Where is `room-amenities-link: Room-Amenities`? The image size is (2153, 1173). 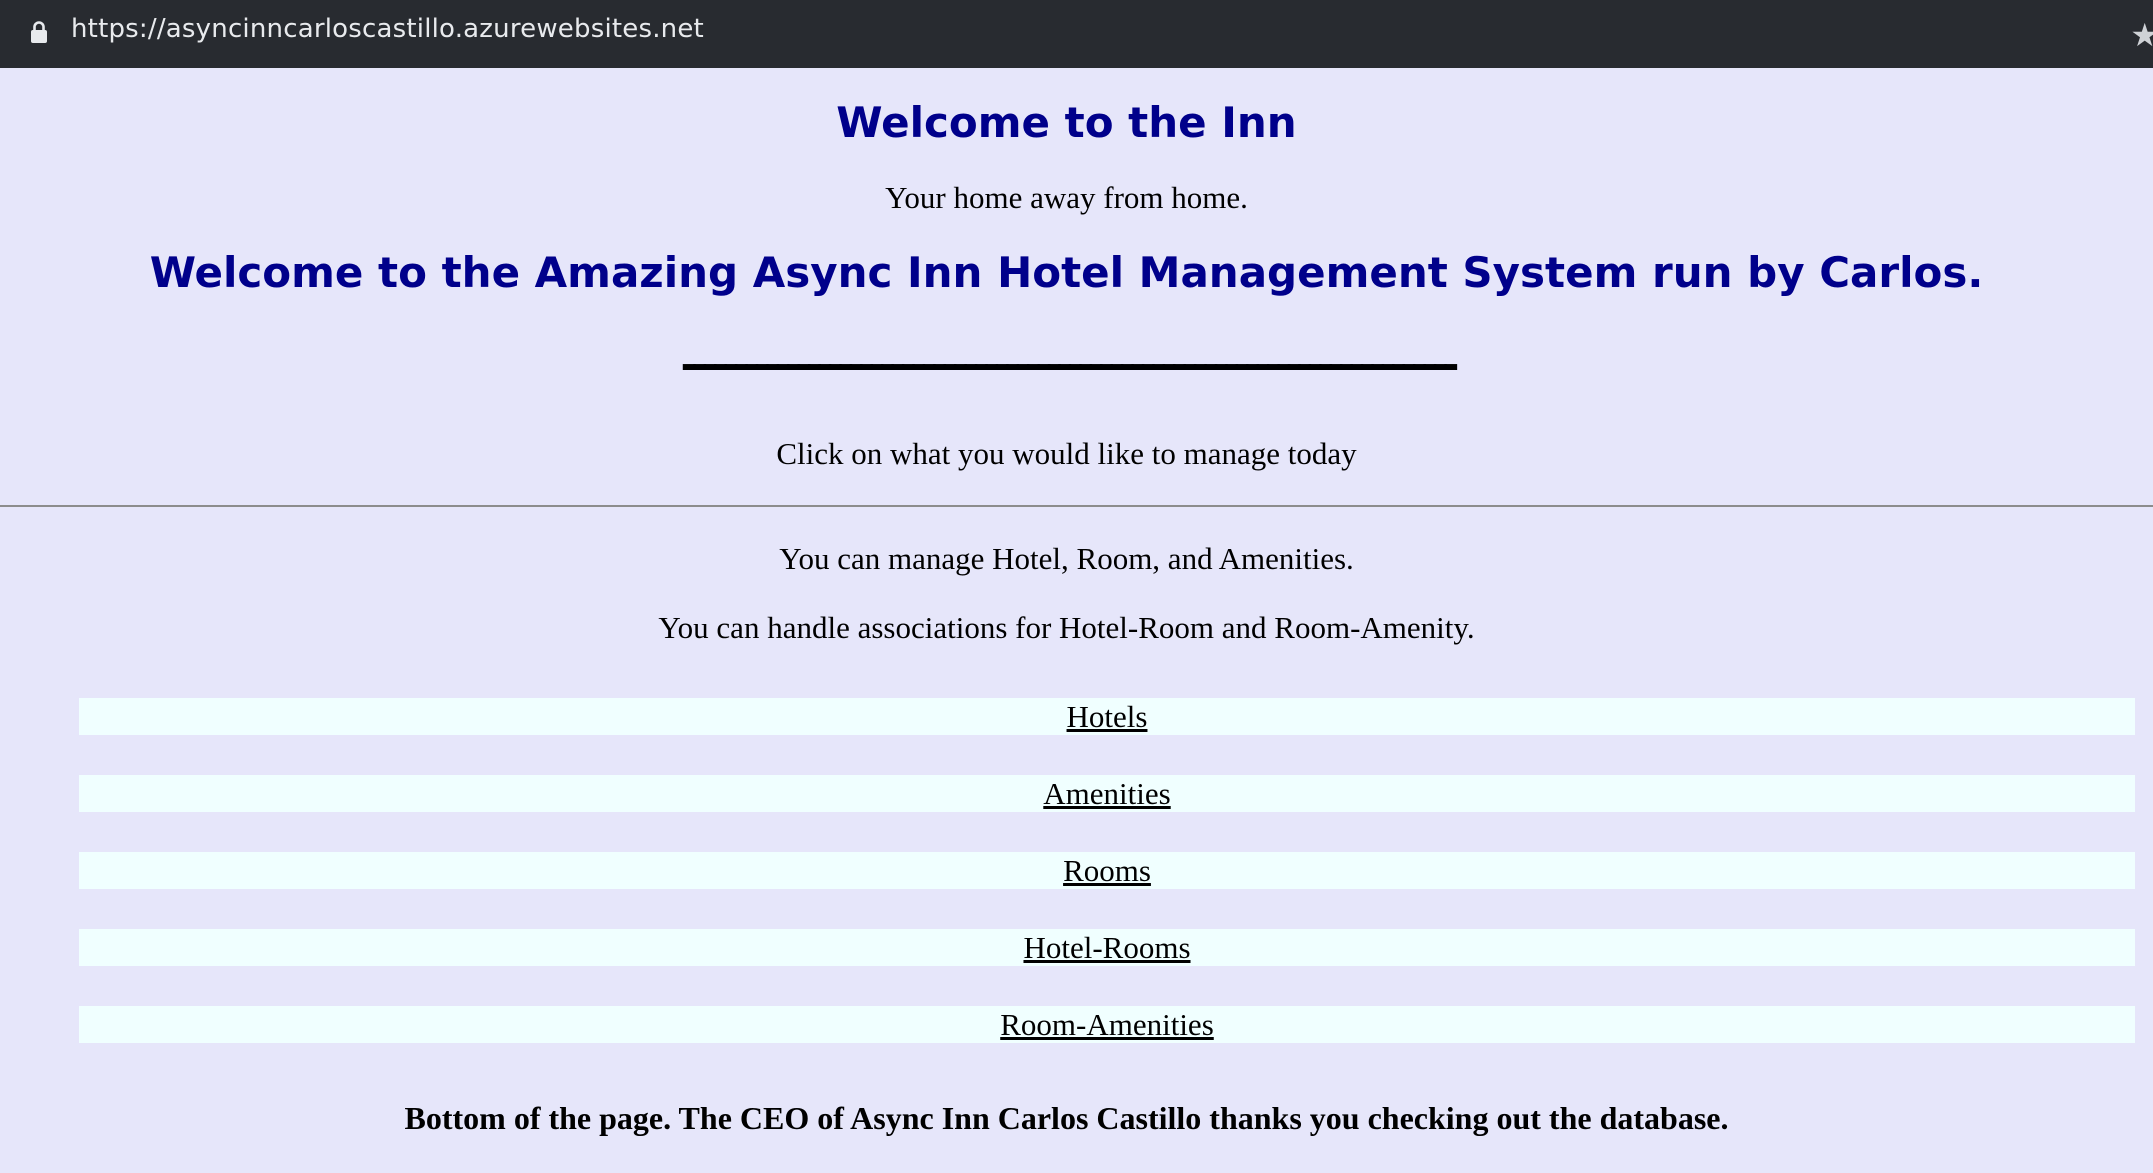 room-amenities-link: Room-Amenities is located at coordinates (1107, 1024).